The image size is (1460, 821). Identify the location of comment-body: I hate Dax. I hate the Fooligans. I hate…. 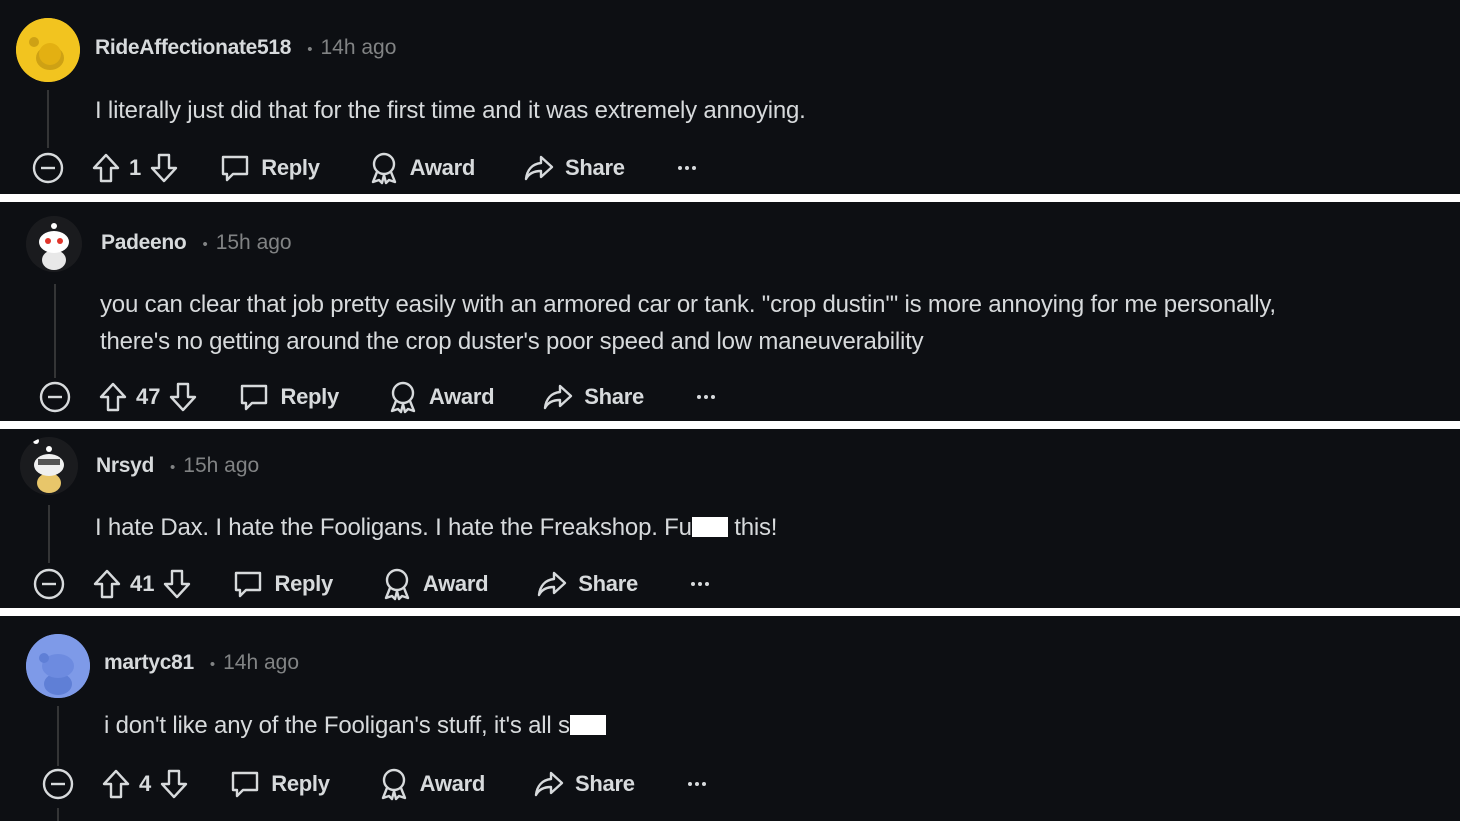
(436, 527).